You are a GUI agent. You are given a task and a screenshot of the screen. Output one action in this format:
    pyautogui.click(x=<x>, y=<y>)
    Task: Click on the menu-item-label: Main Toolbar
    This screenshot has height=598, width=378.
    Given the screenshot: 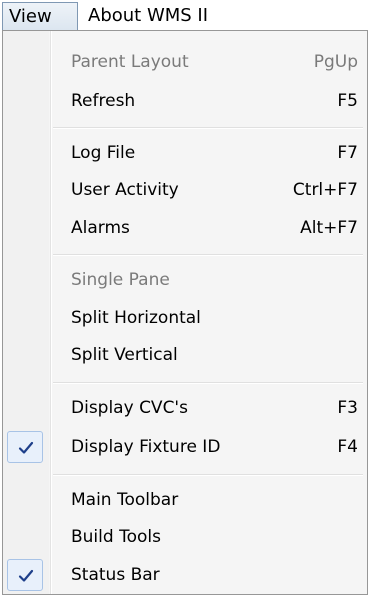 What is the action you would take?
    pyautogui.click(x=125, y=500)
    